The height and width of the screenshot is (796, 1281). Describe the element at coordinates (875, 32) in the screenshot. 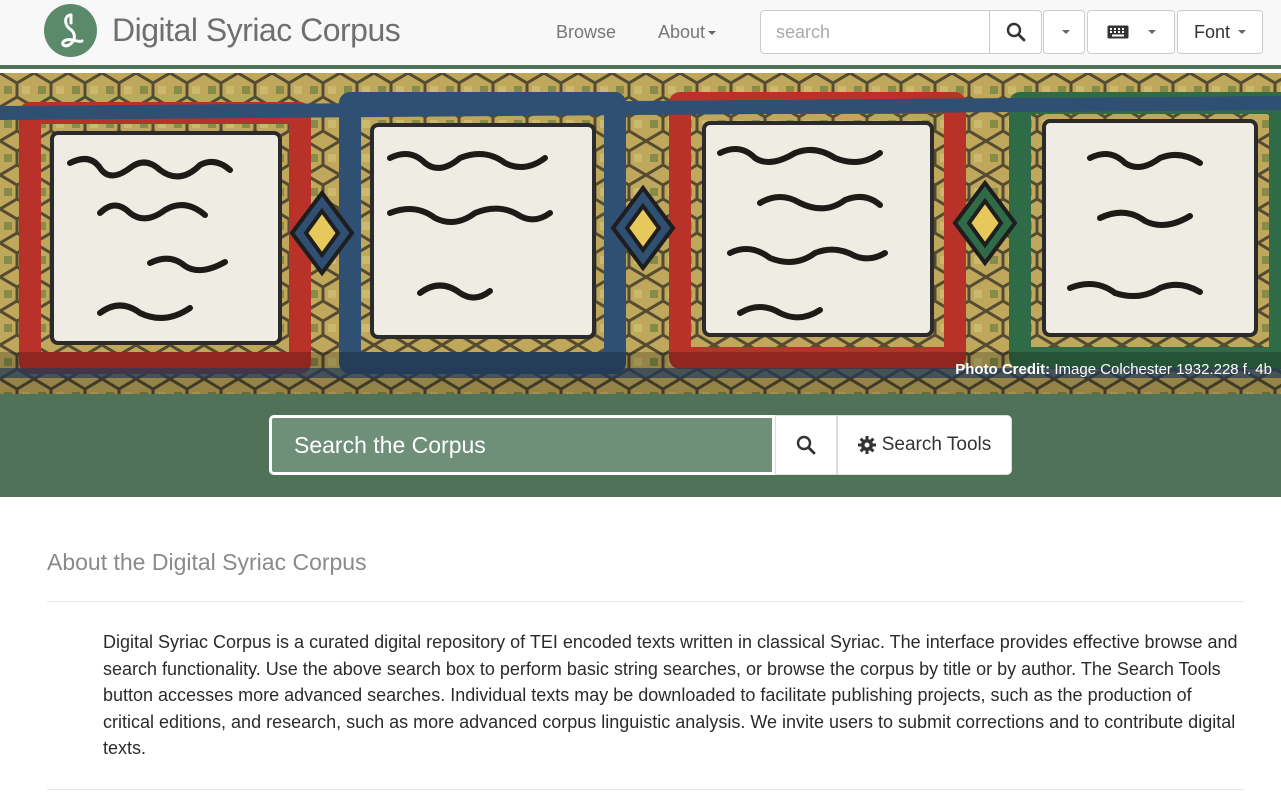

I see `search-input` at that location.